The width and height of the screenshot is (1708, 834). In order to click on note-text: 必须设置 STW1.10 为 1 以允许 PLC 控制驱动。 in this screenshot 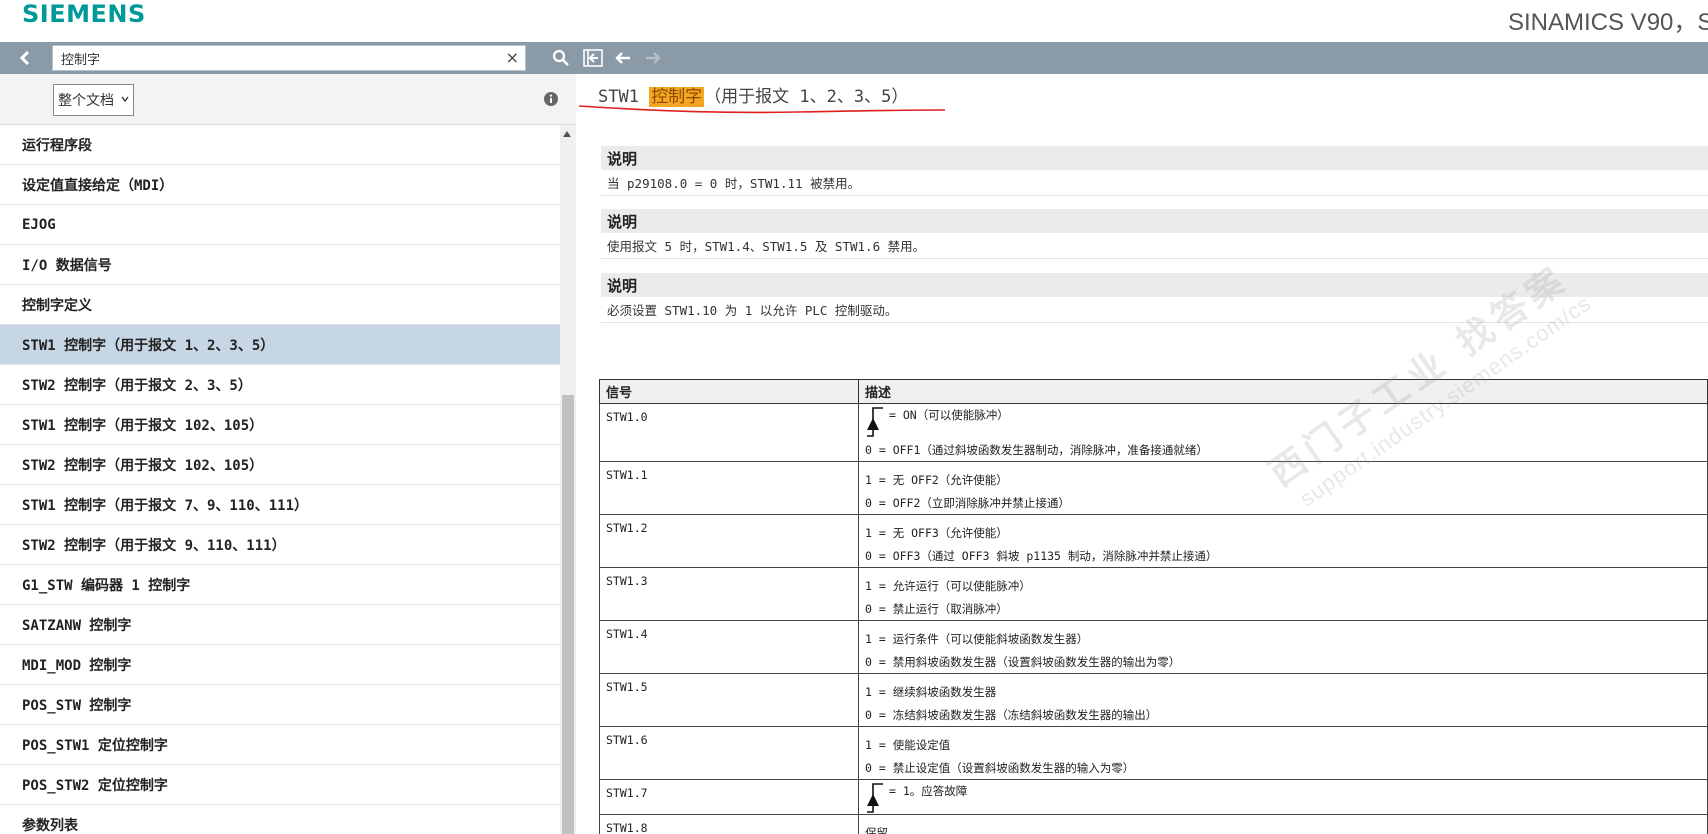, I will do `click(1154, 310)`.